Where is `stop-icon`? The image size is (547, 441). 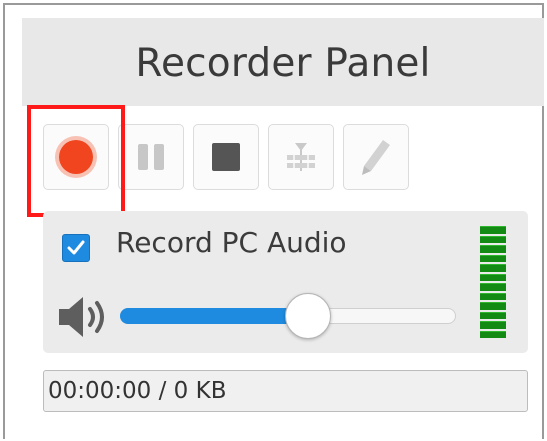 stop-icon is located at coordinates (226, 157).